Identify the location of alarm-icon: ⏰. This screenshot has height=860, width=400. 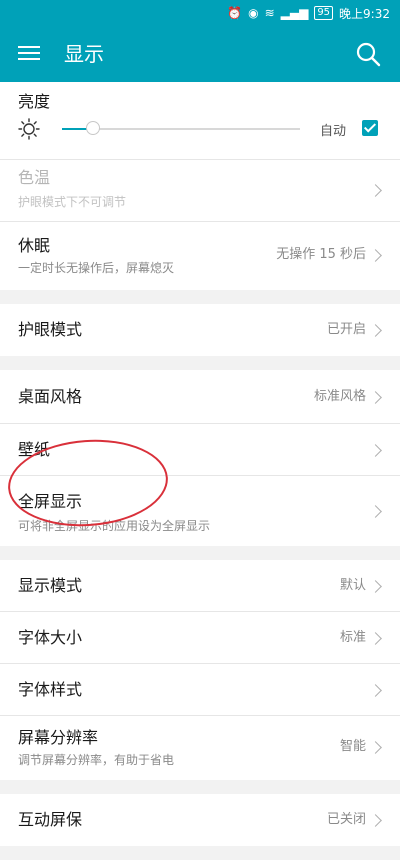
(235, 13).